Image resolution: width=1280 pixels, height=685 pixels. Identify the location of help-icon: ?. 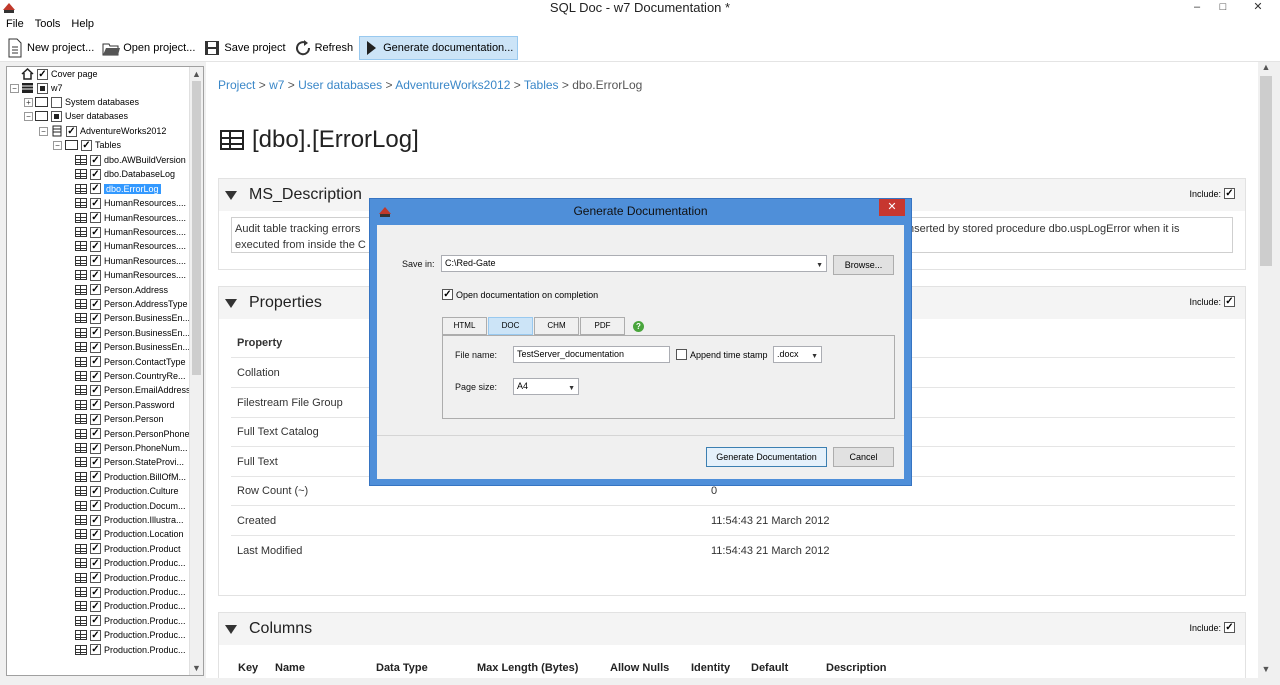
(638, 326).